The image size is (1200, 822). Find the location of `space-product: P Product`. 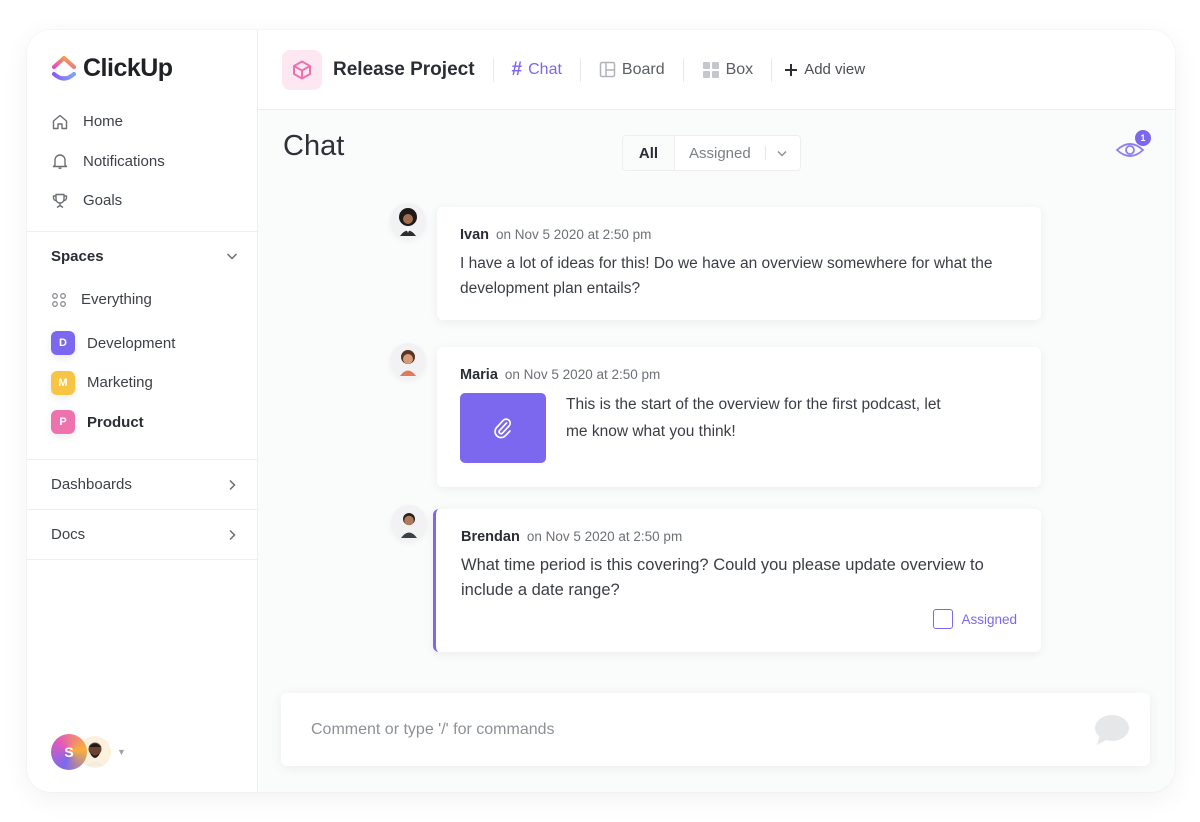

space-product: P Product is located at coordinates (142, 423).